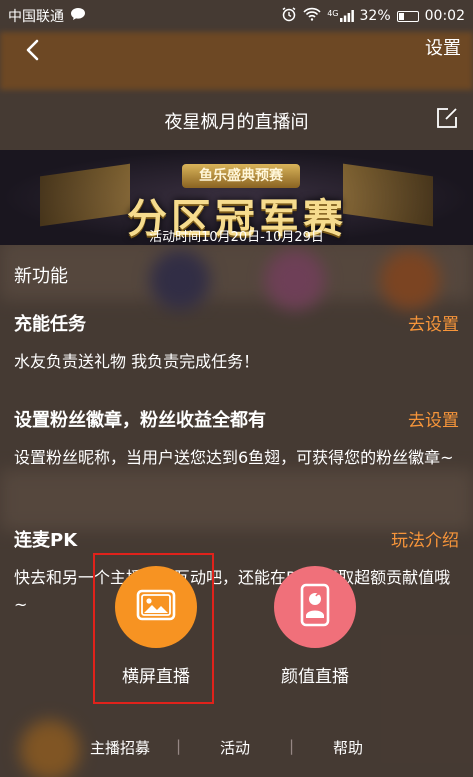 Image resolution: width=473 pixels, height=777 pixels. I want to click on beauty-live-button: 颜值直播, so click(315, 626).